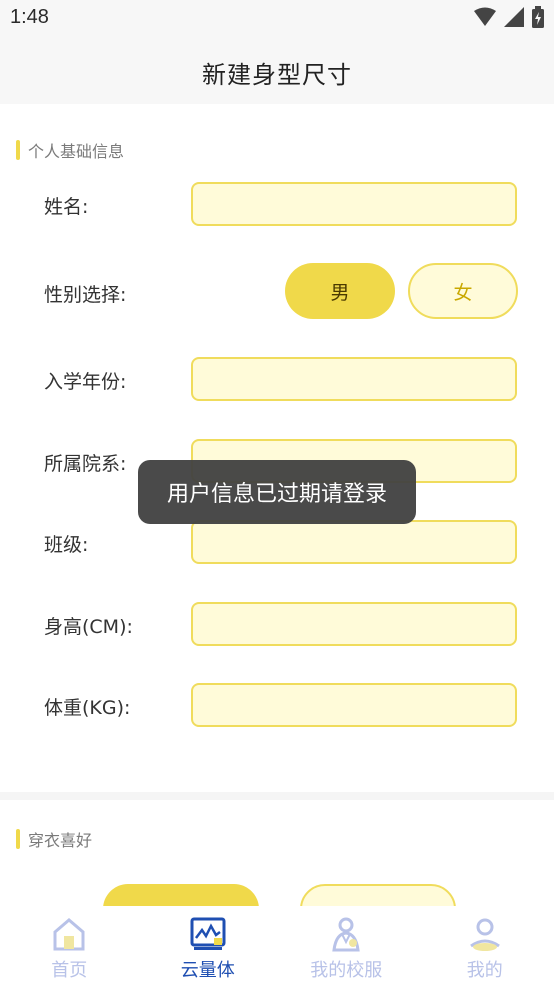 The height and width of the screenshot is (984, 554). Describe the element at coordinates (354, 624) in the screenshot. I see `height-input` at that location.